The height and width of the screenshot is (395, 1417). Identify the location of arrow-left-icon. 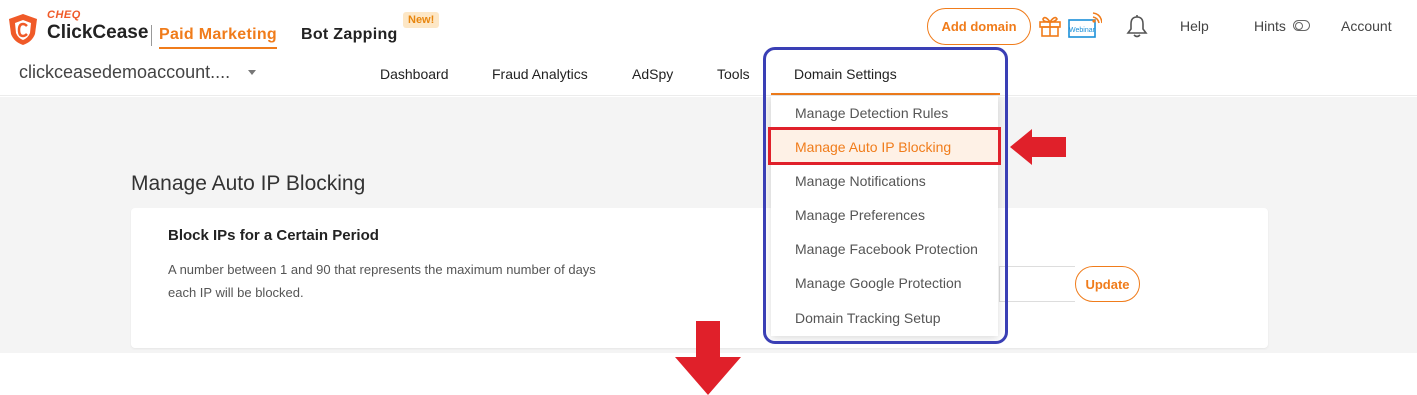
(1038, 147).